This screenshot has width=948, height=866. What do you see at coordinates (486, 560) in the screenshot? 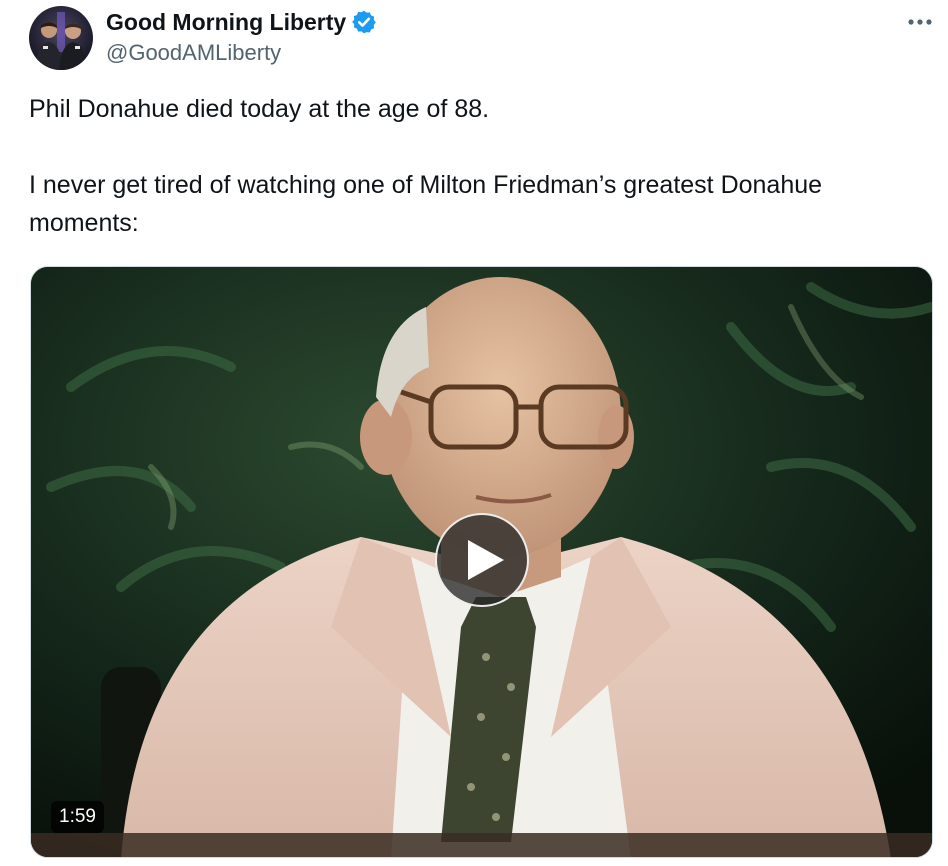
I see `play-icon` at bounding box center [486, 560].